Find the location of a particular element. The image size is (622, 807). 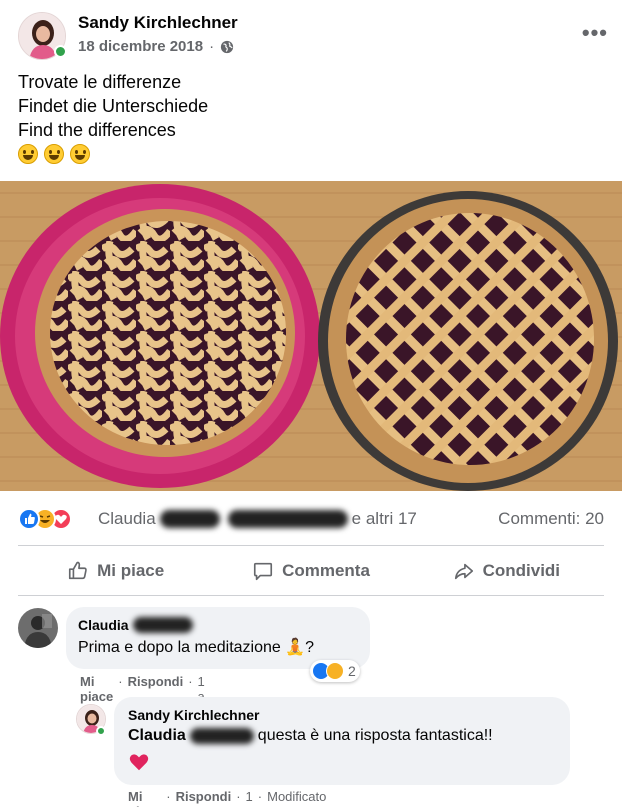

like-button: Mi piace is located at coordinates (115, 571).